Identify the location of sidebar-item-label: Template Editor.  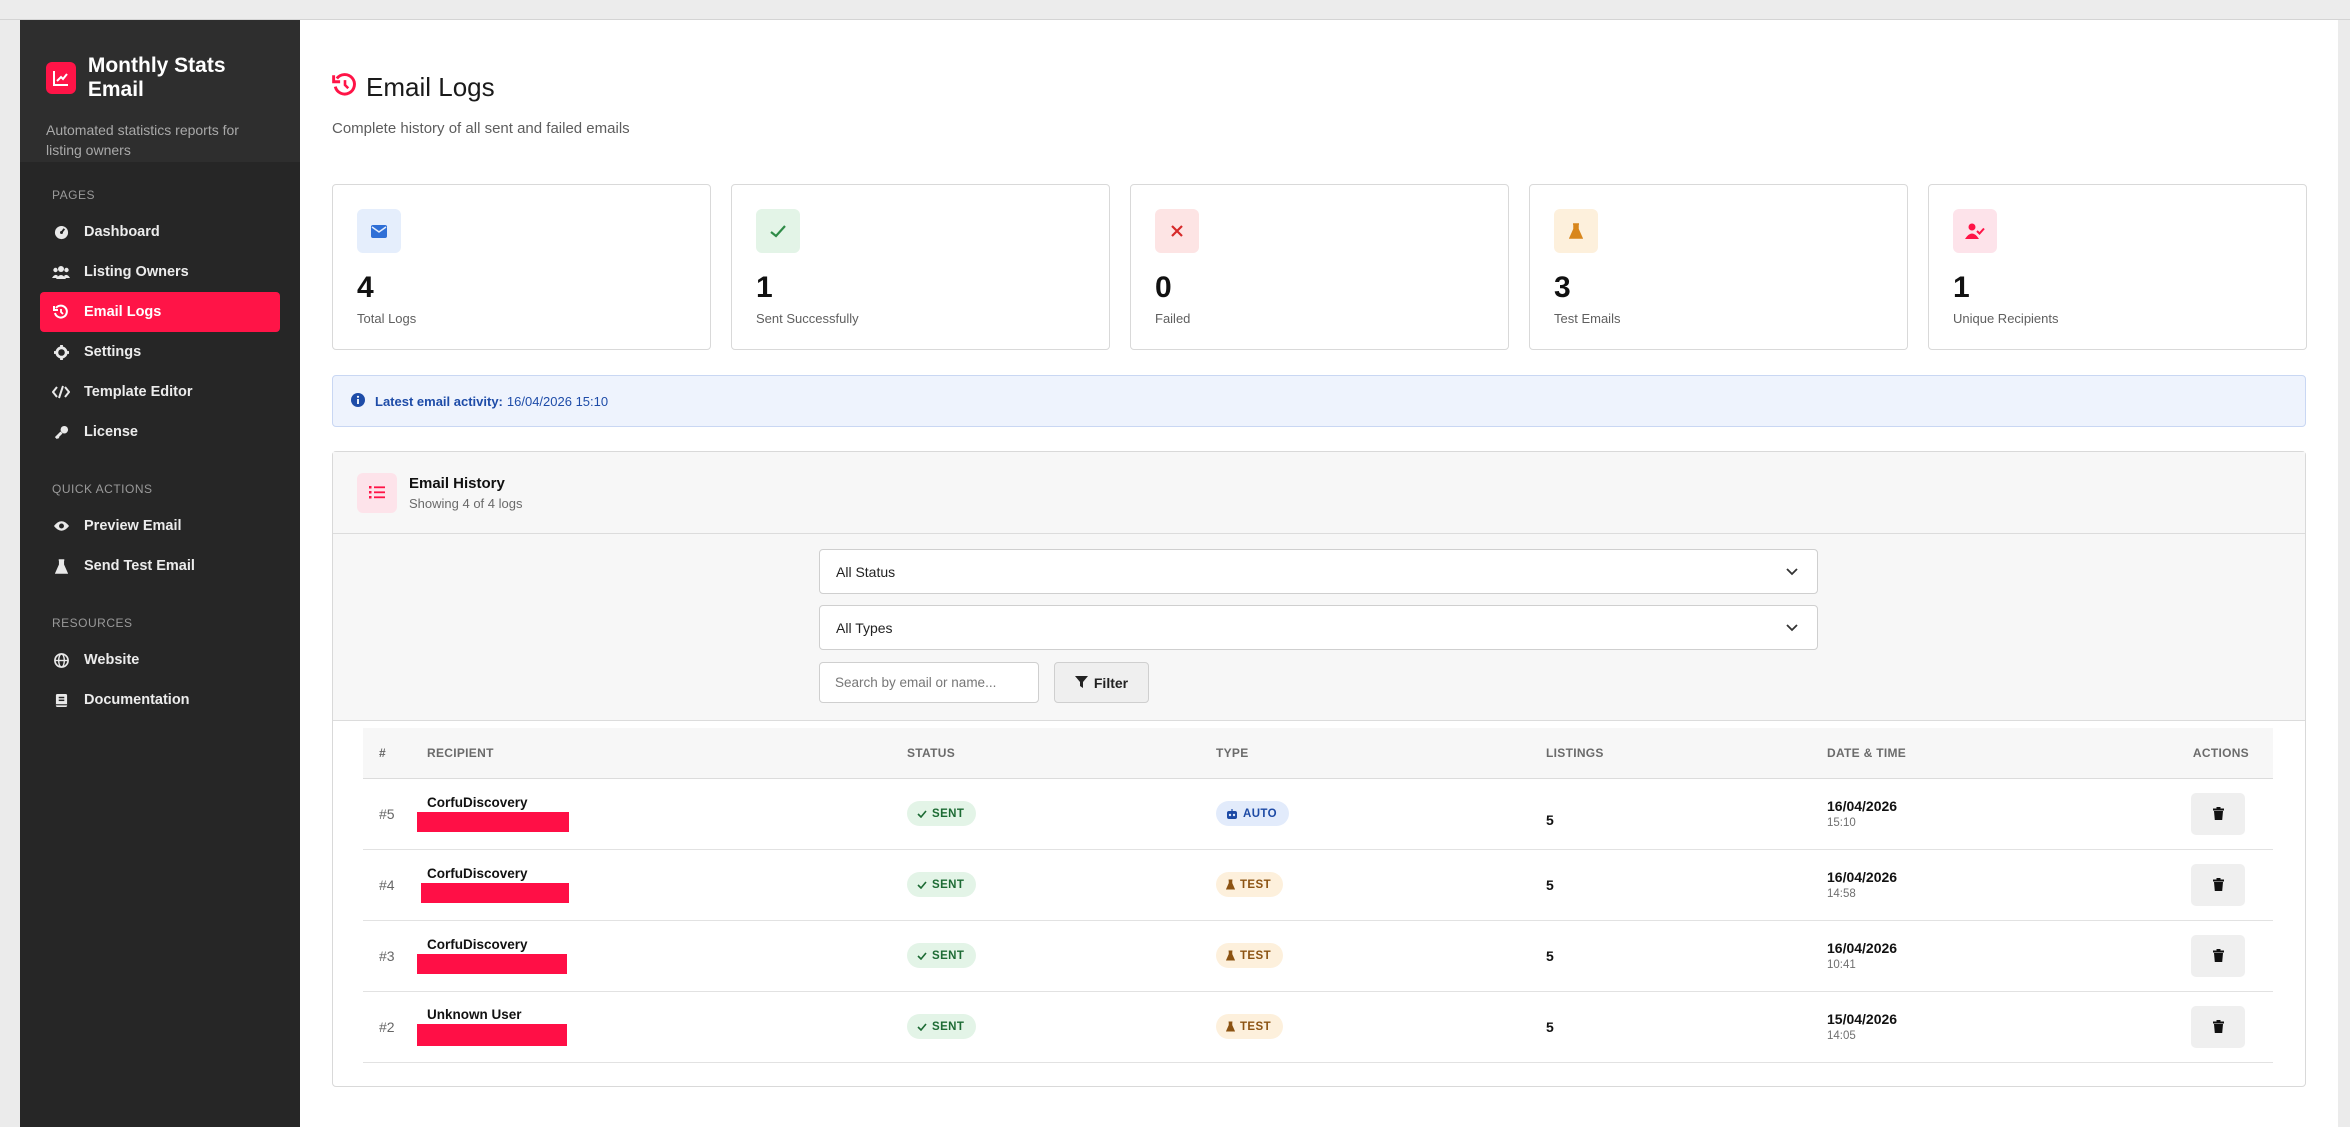
(138, 392).